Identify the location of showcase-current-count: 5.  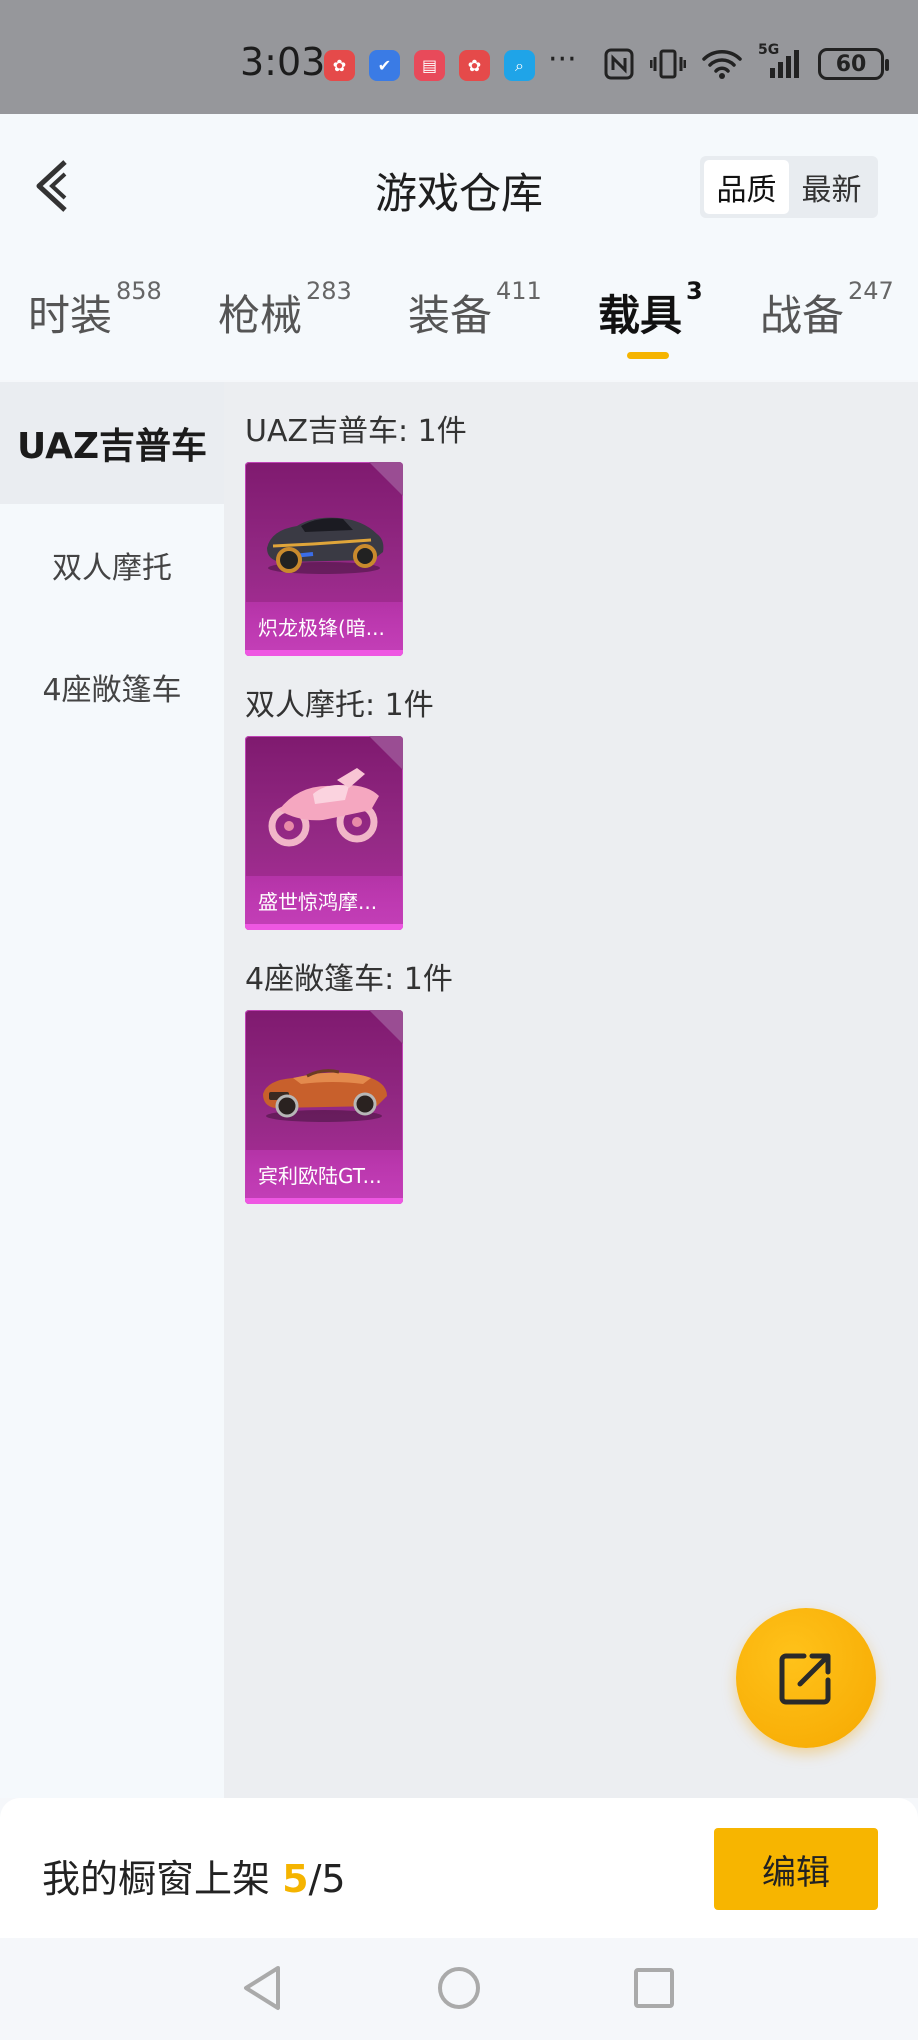
(295, 1879).